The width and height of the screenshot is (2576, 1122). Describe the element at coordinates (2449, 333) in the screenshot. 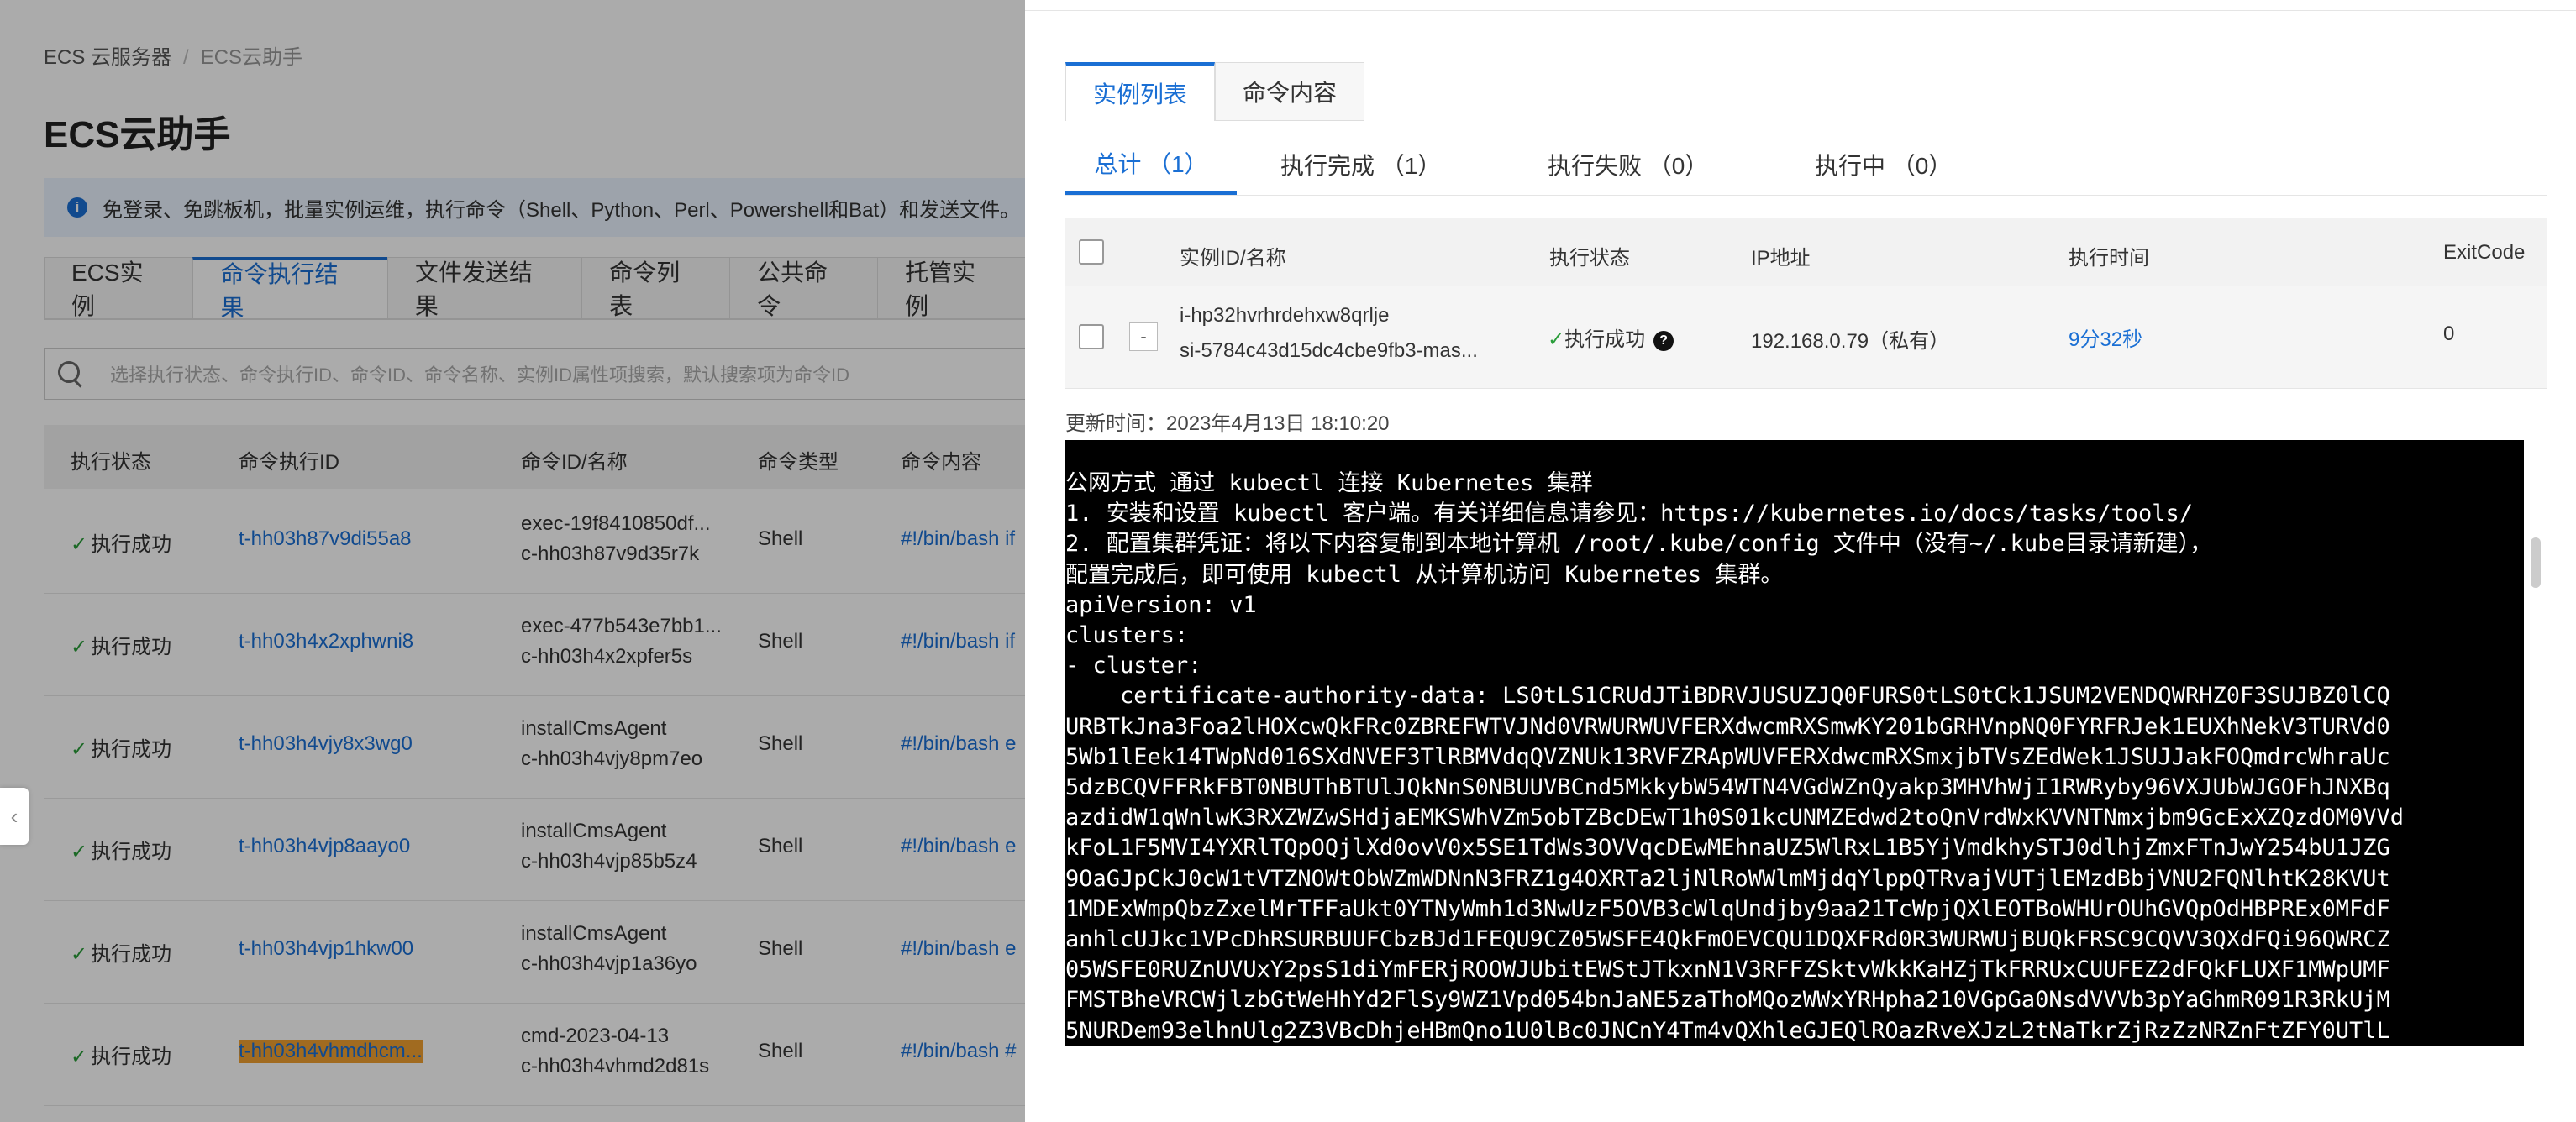

I see `exit-code: 0` at that location.